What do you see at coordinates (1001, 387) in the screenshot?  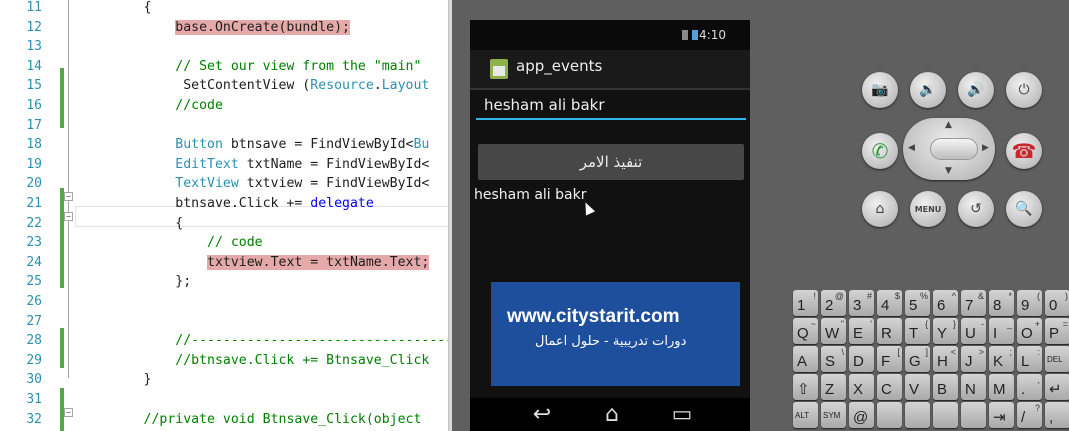 I see `keyboard-key: M` at bounding box center [1001, 387].